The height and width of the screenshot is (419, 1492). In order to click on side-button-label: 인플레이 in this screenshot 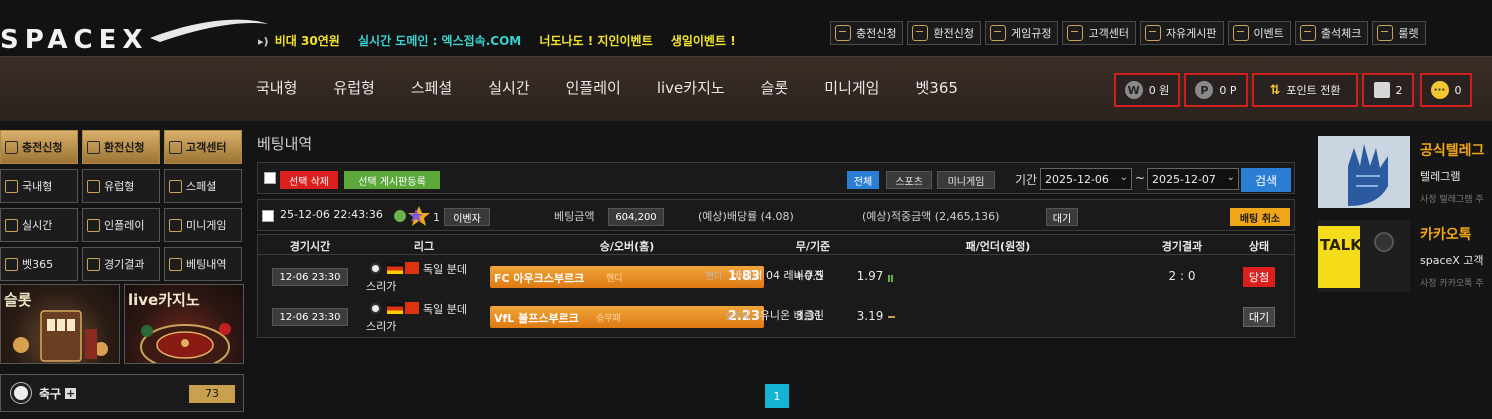, I will do `click(124, 225)`.